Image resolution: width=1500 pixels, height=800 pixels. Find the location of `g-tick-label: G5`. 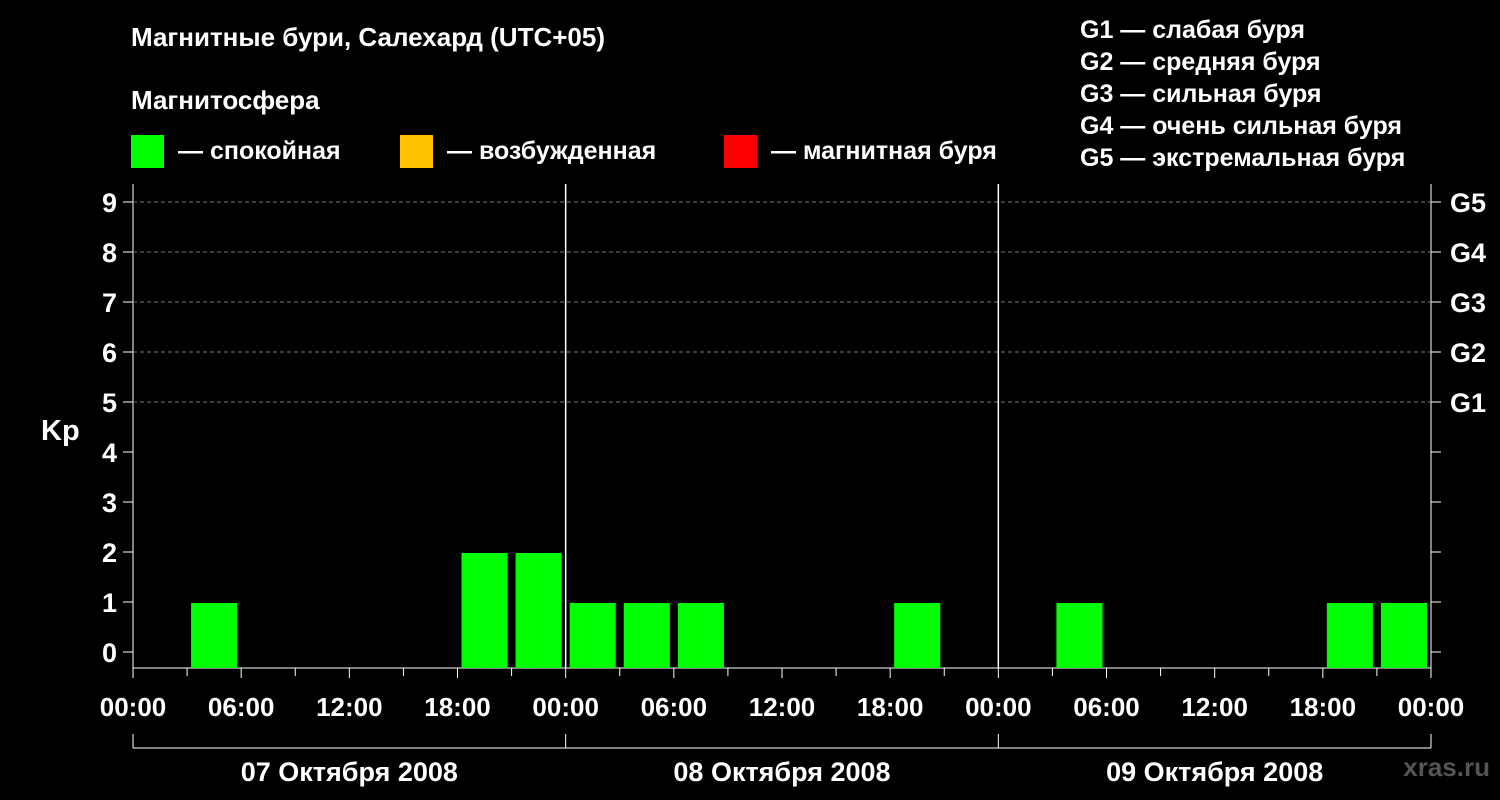

g-tick-label: G5 is located at coordinates (1468, 203).